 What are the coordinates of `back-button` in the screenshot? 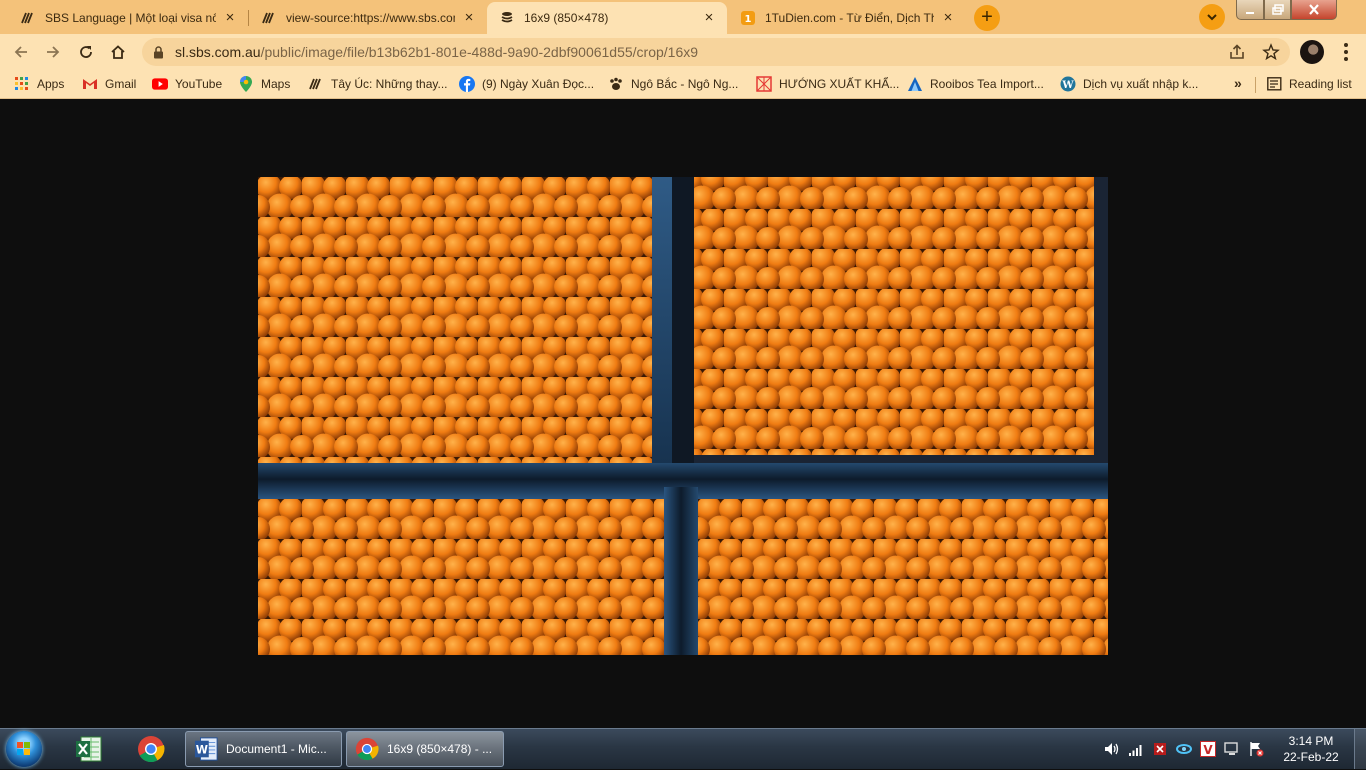 It's located at (21, 52).